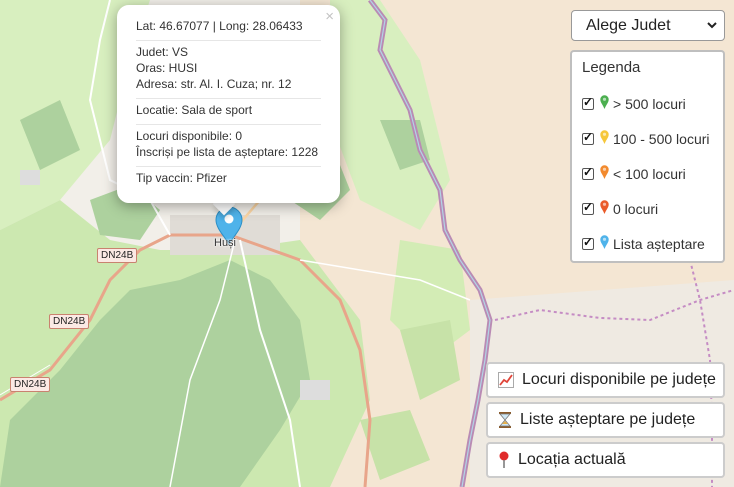  What do you see at coordinates (329, 17) in the screenshot?
I see `close-icon: ×` at bounding box center [329, 17].